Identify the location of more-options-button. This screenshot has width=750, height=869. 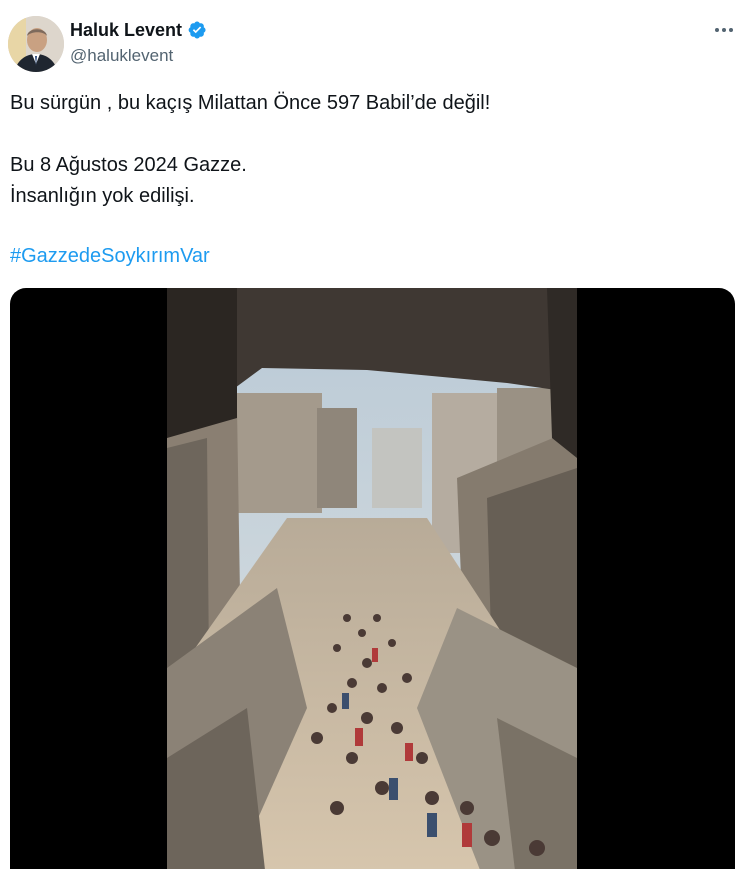
(724, 30).